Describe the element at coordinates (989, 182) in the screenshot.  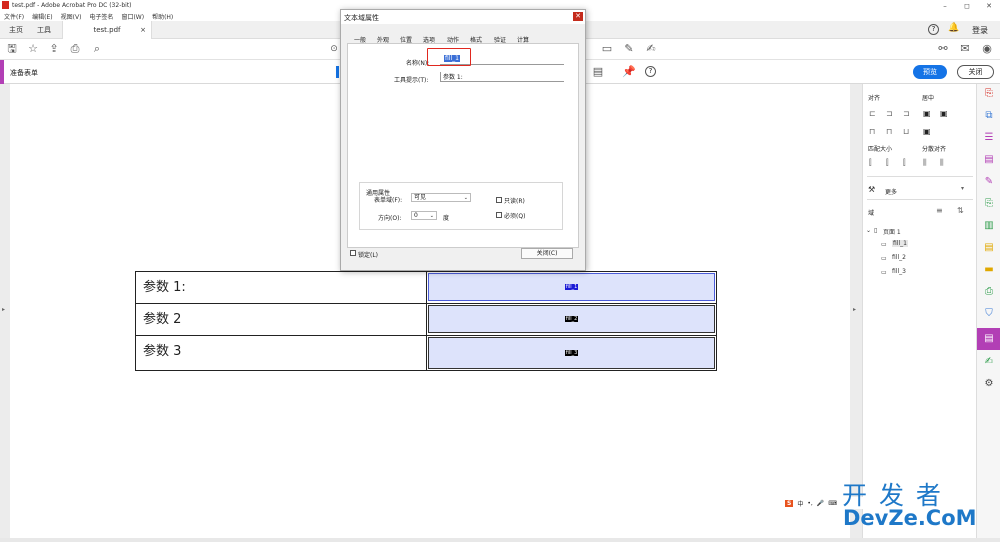
I see `fill-sign-icon: ✎` at that location.